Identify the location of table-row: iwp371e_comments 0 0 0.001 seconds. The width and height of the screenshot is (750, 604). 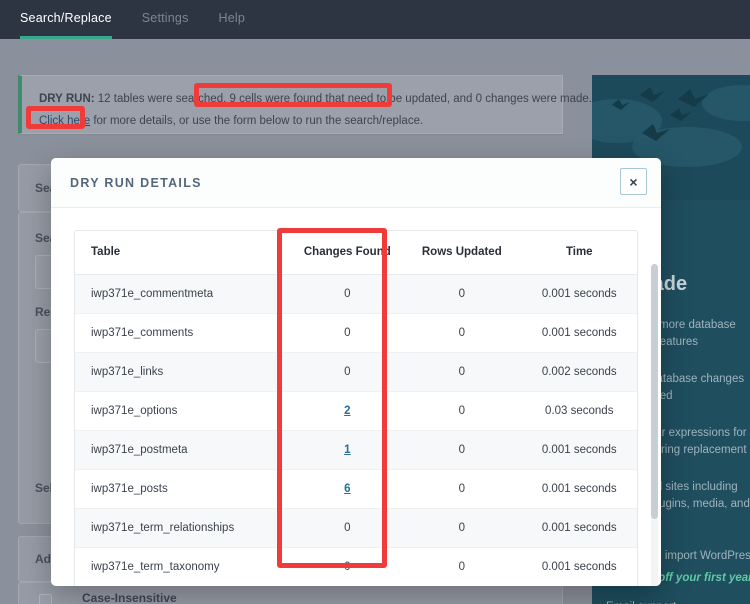
(356, 333).